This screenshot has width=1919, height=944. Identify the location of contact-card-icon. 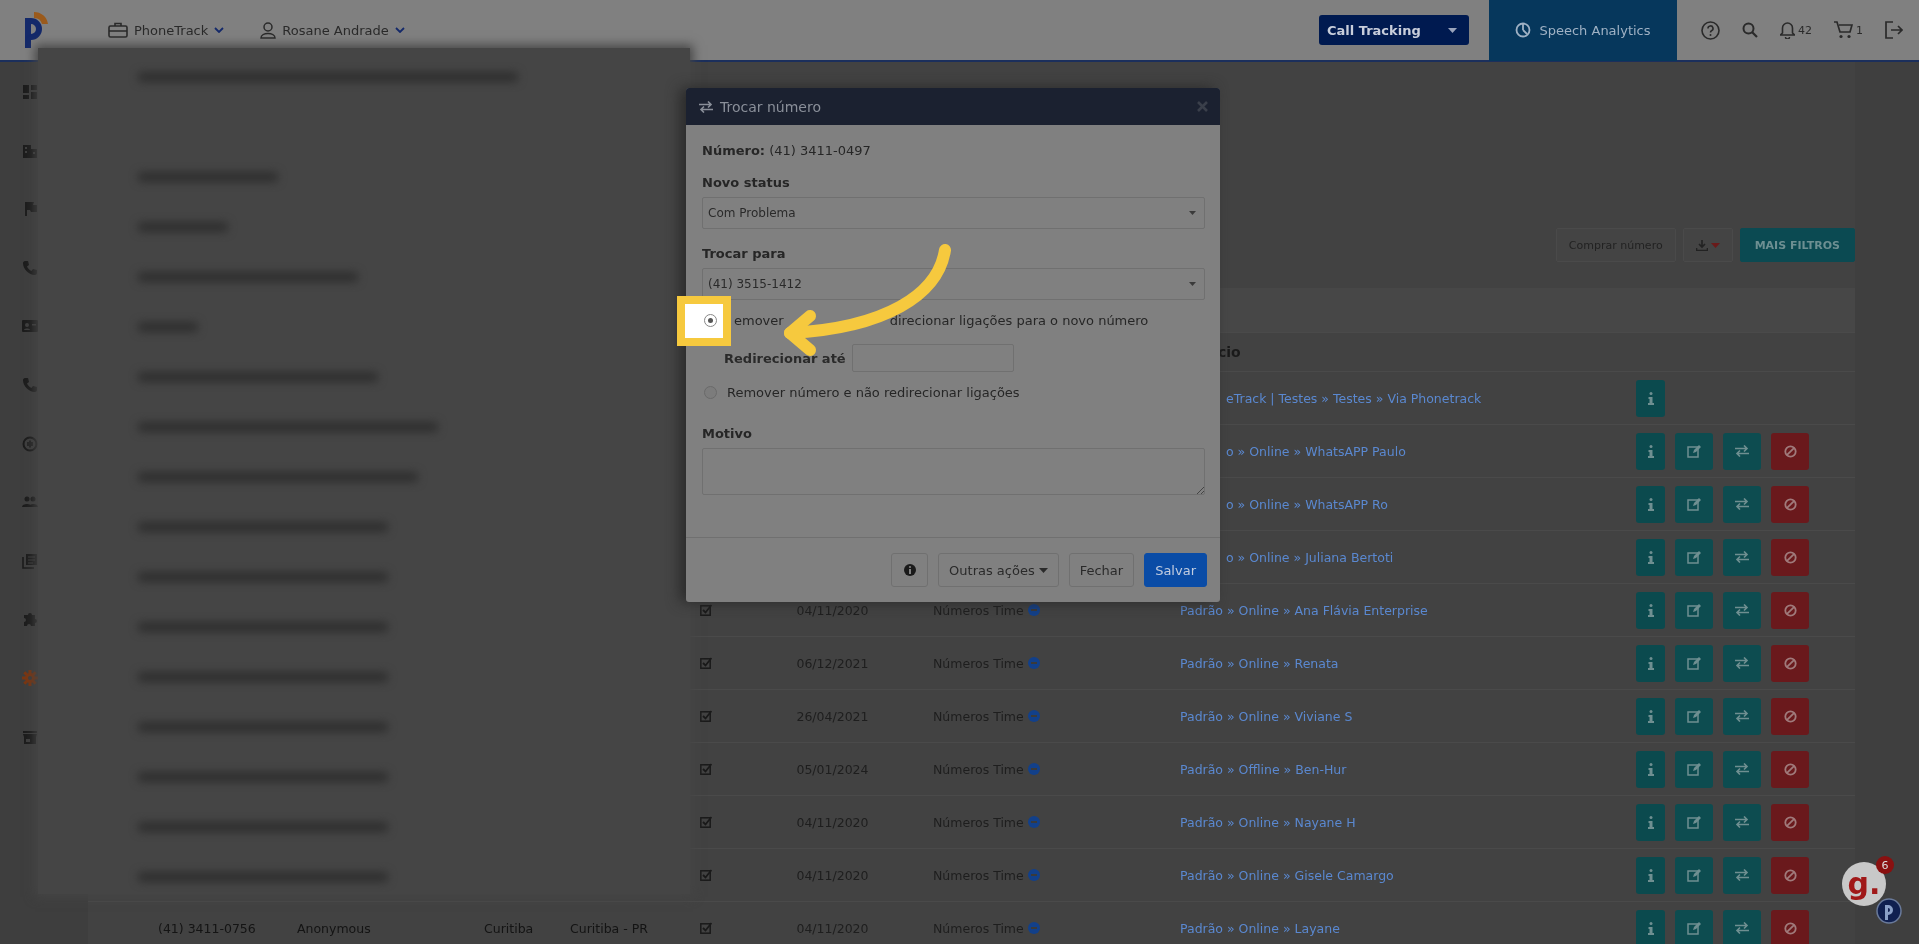
(30, 326).